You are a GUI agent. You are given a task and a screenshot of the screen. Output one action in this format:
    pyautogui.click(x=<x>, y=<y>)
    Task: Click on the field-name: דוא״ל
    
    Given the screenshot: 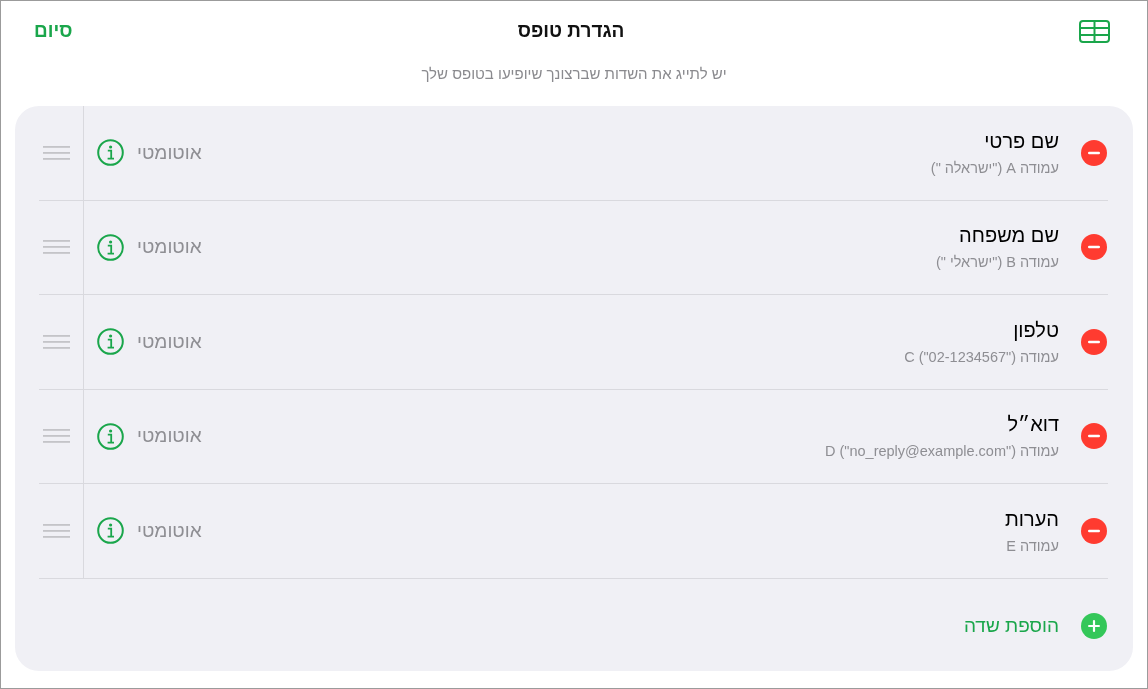 What is the action you would take?
    pyautogui.click(x=1033, y=424)
    